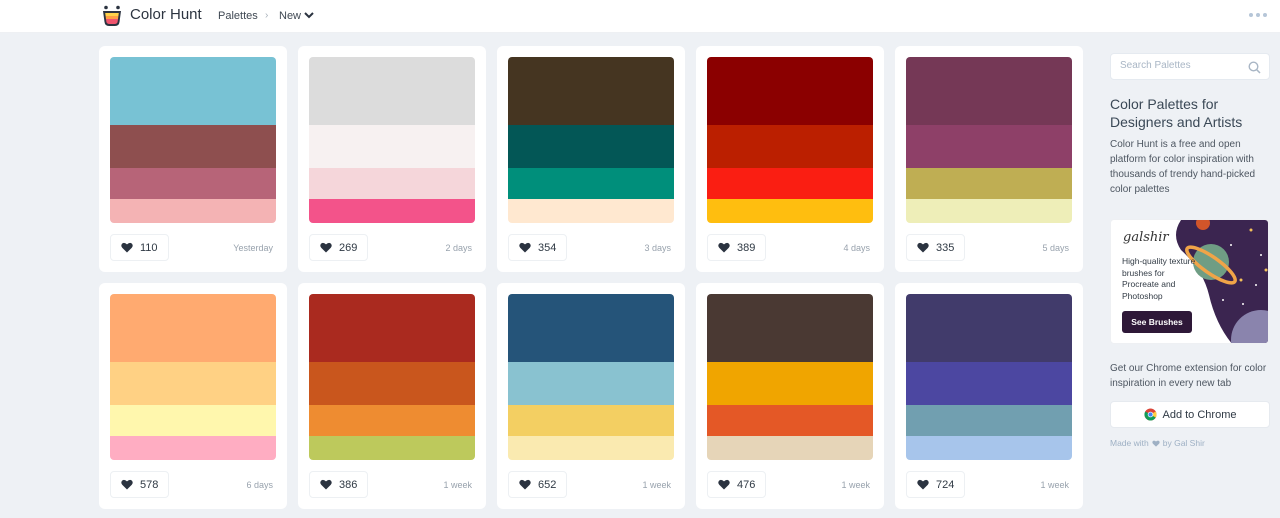 The width and height of the screenshot is (1280, 518). I want to click on breadcrumb-sort-new: New, so click(290, 16).